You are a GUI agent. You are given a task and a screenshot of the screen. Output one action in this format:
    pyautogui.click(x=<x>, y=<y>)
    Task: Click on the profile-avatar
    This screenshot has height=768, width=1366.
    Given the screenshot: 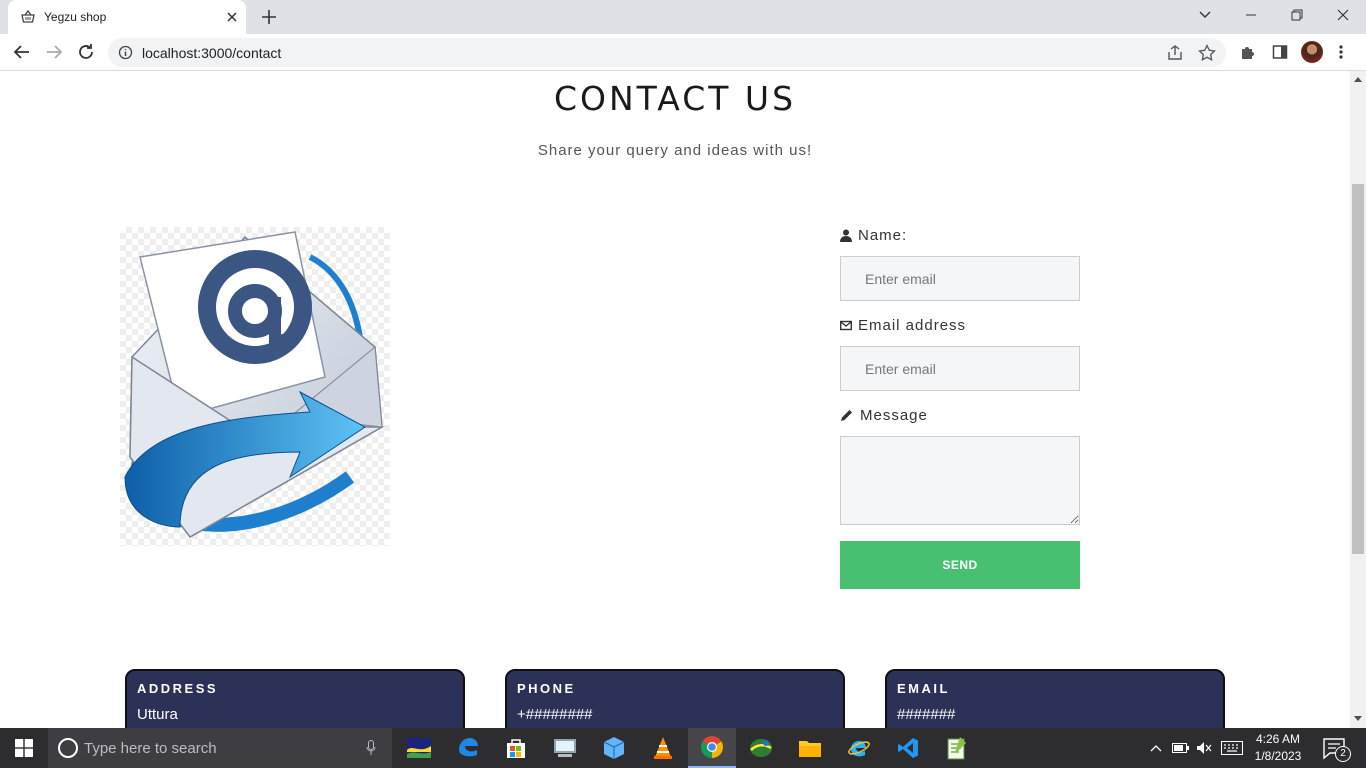 What is the action you would take?
    pyautogui.click(x=1312, y=52)
    